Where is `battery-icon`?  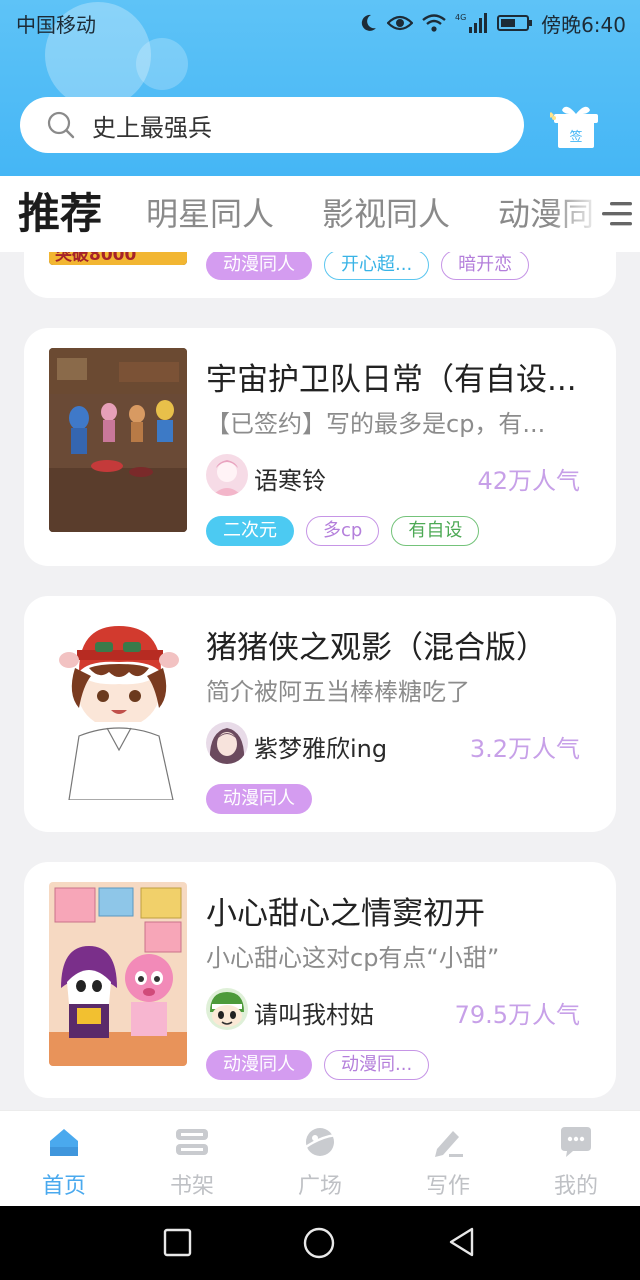 battery-icon is located at coordinates (515, 23).